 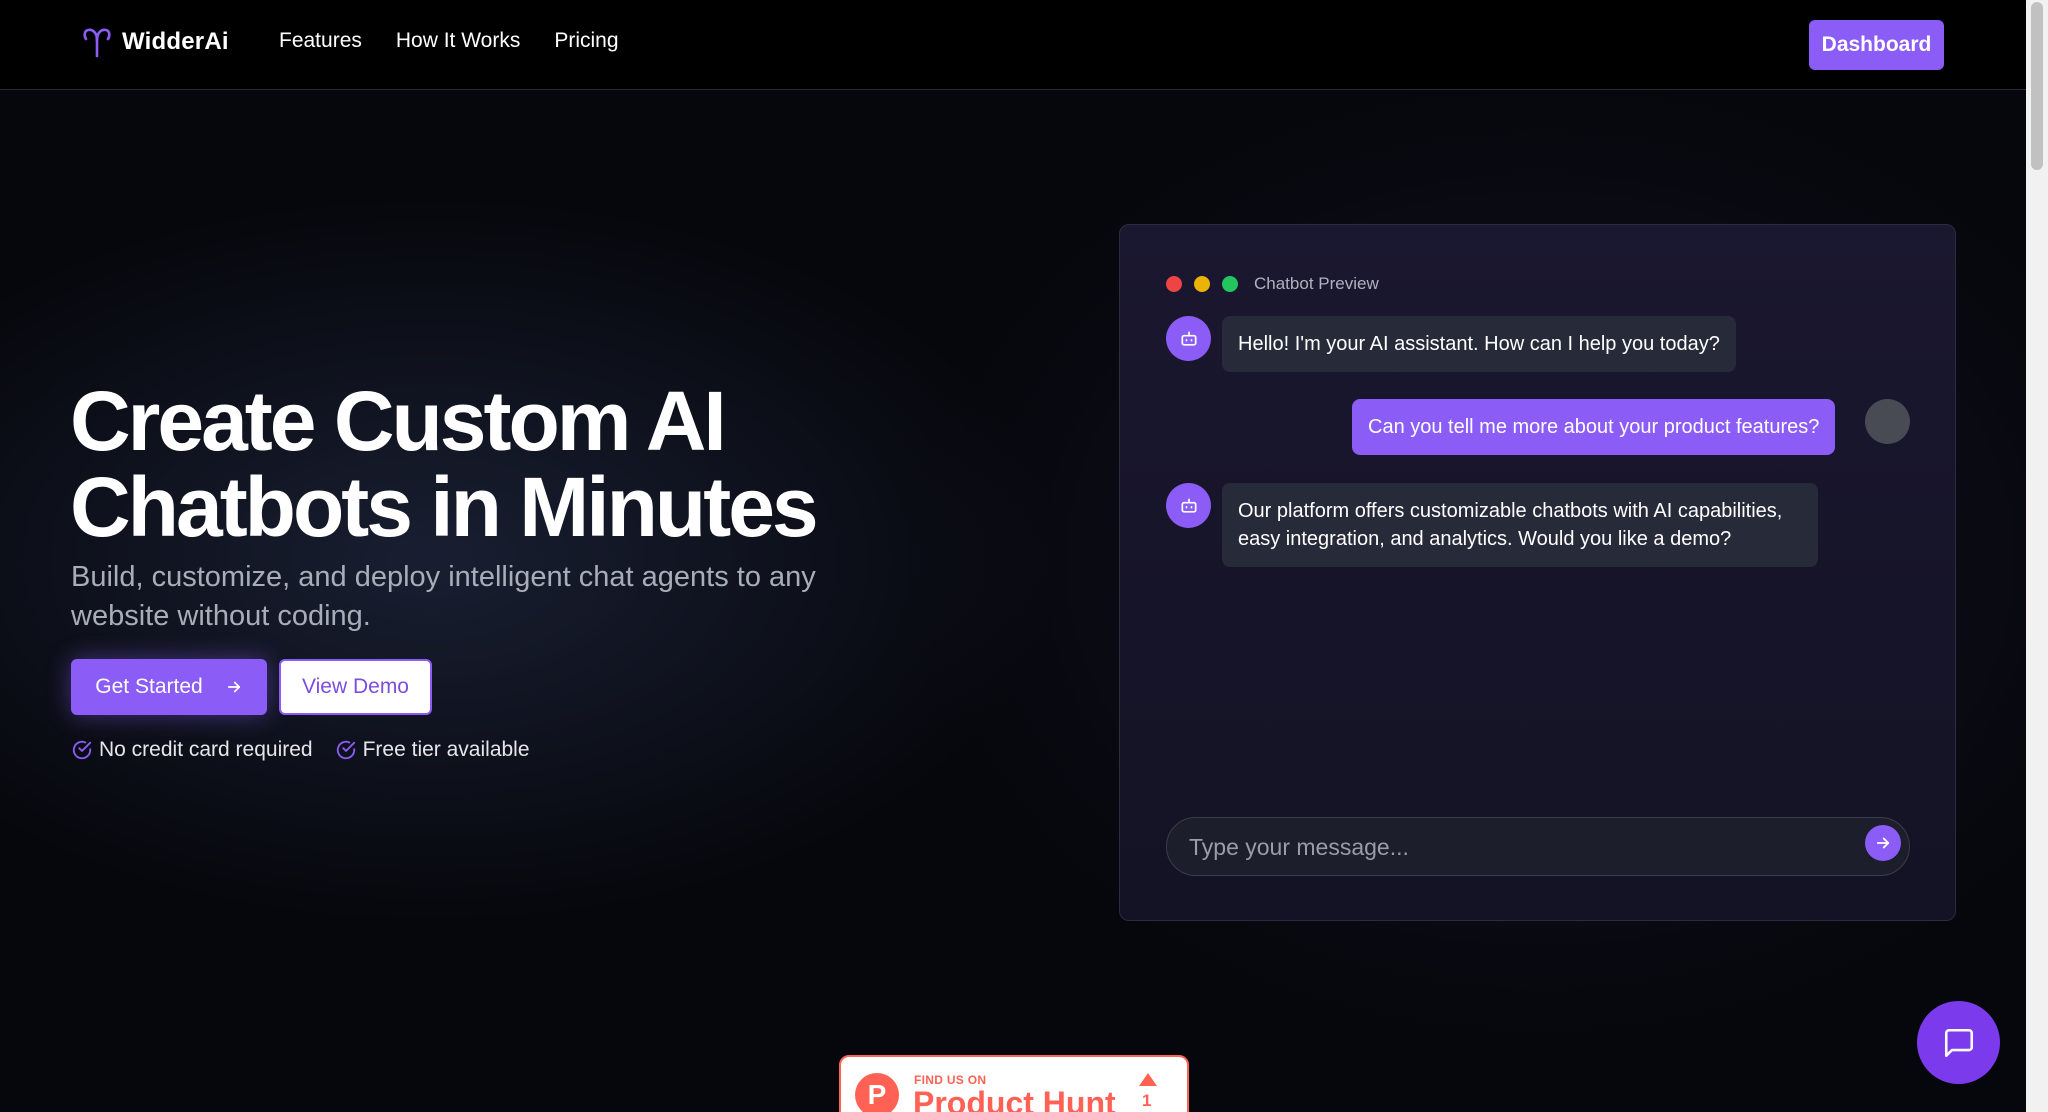 I want to click on chat-message-input, so click(x=1509, y=847).